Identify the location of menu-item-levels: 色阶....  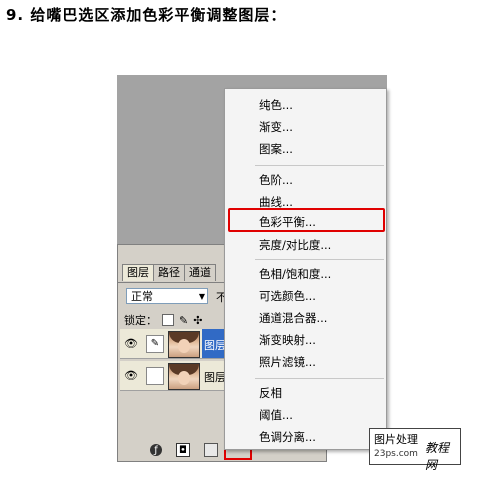
(276, 180).